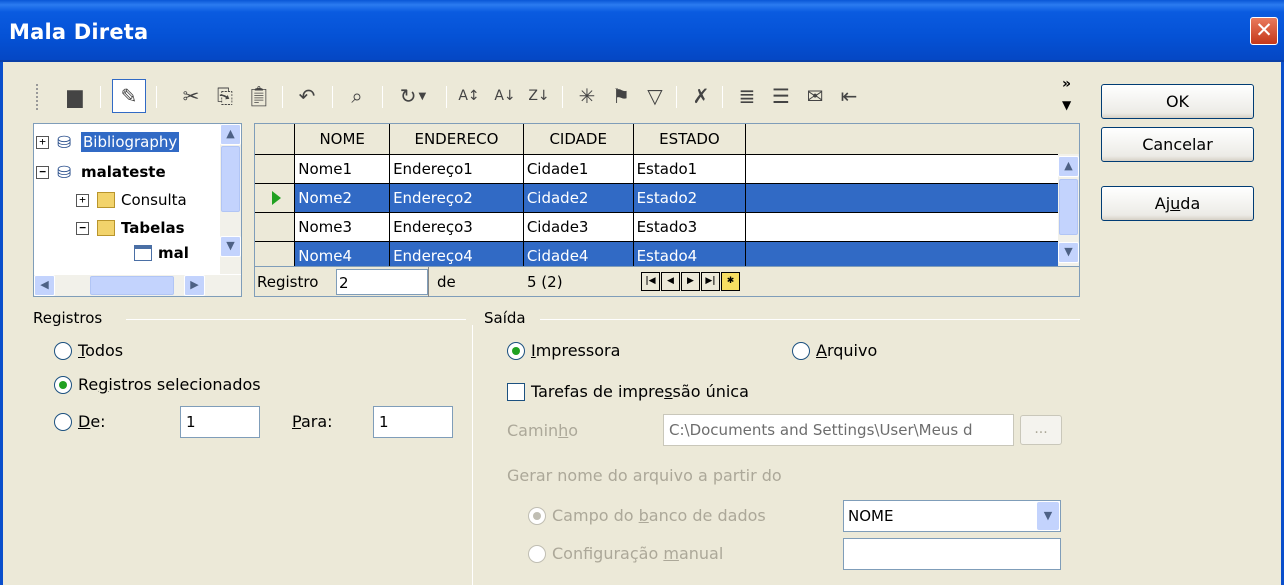 This screenshot has width=1284, height=585. I want to click on gerar-nome-label: Gerar nome do arquivo a partir do, so click(644, 475).